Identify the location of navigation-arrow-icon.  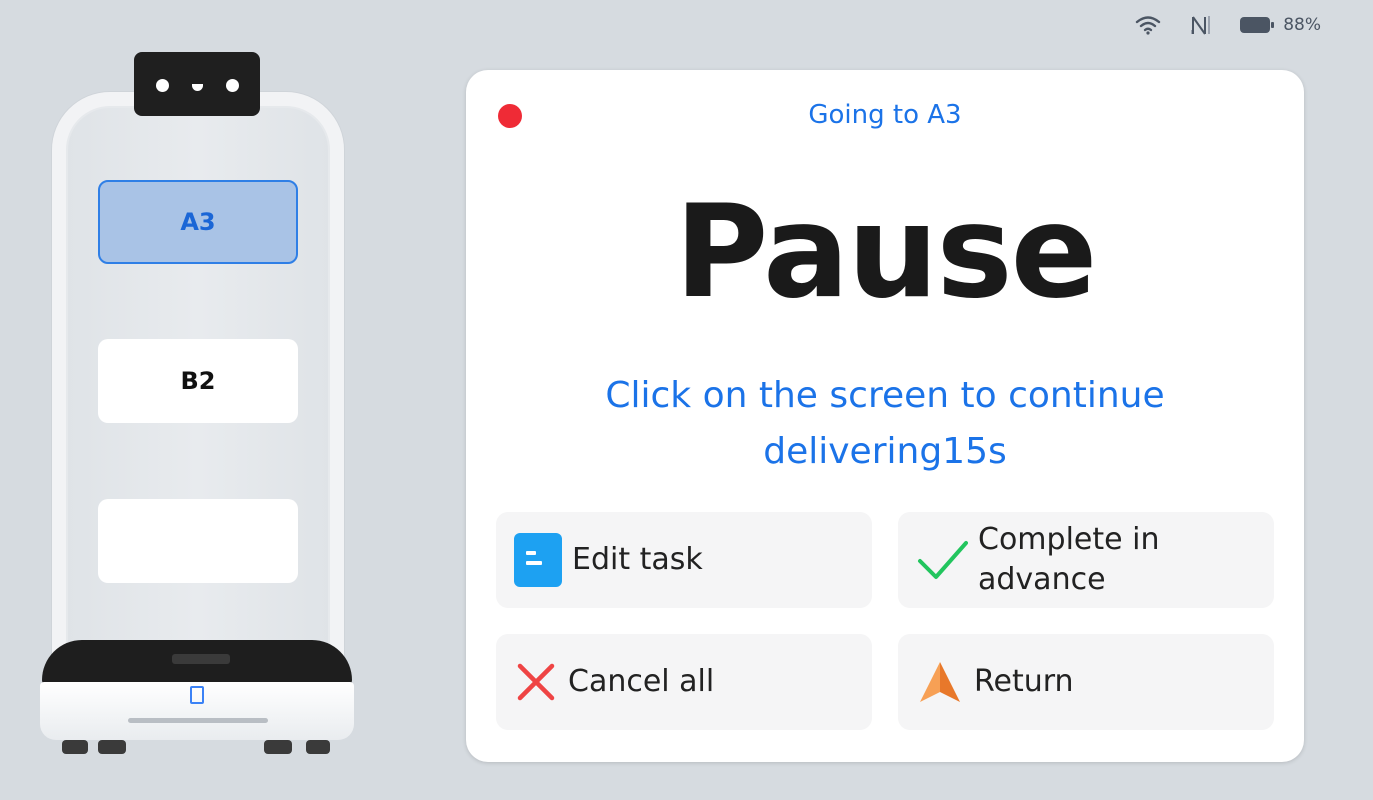
(940, 682).